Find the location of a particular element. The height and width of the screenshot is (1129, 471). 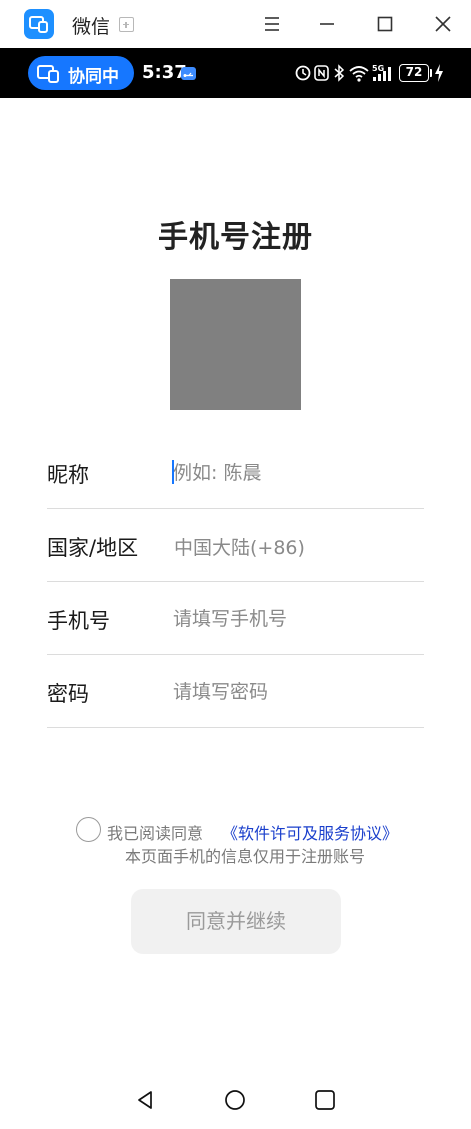

nickname-input is located at coordinates (293, 473).